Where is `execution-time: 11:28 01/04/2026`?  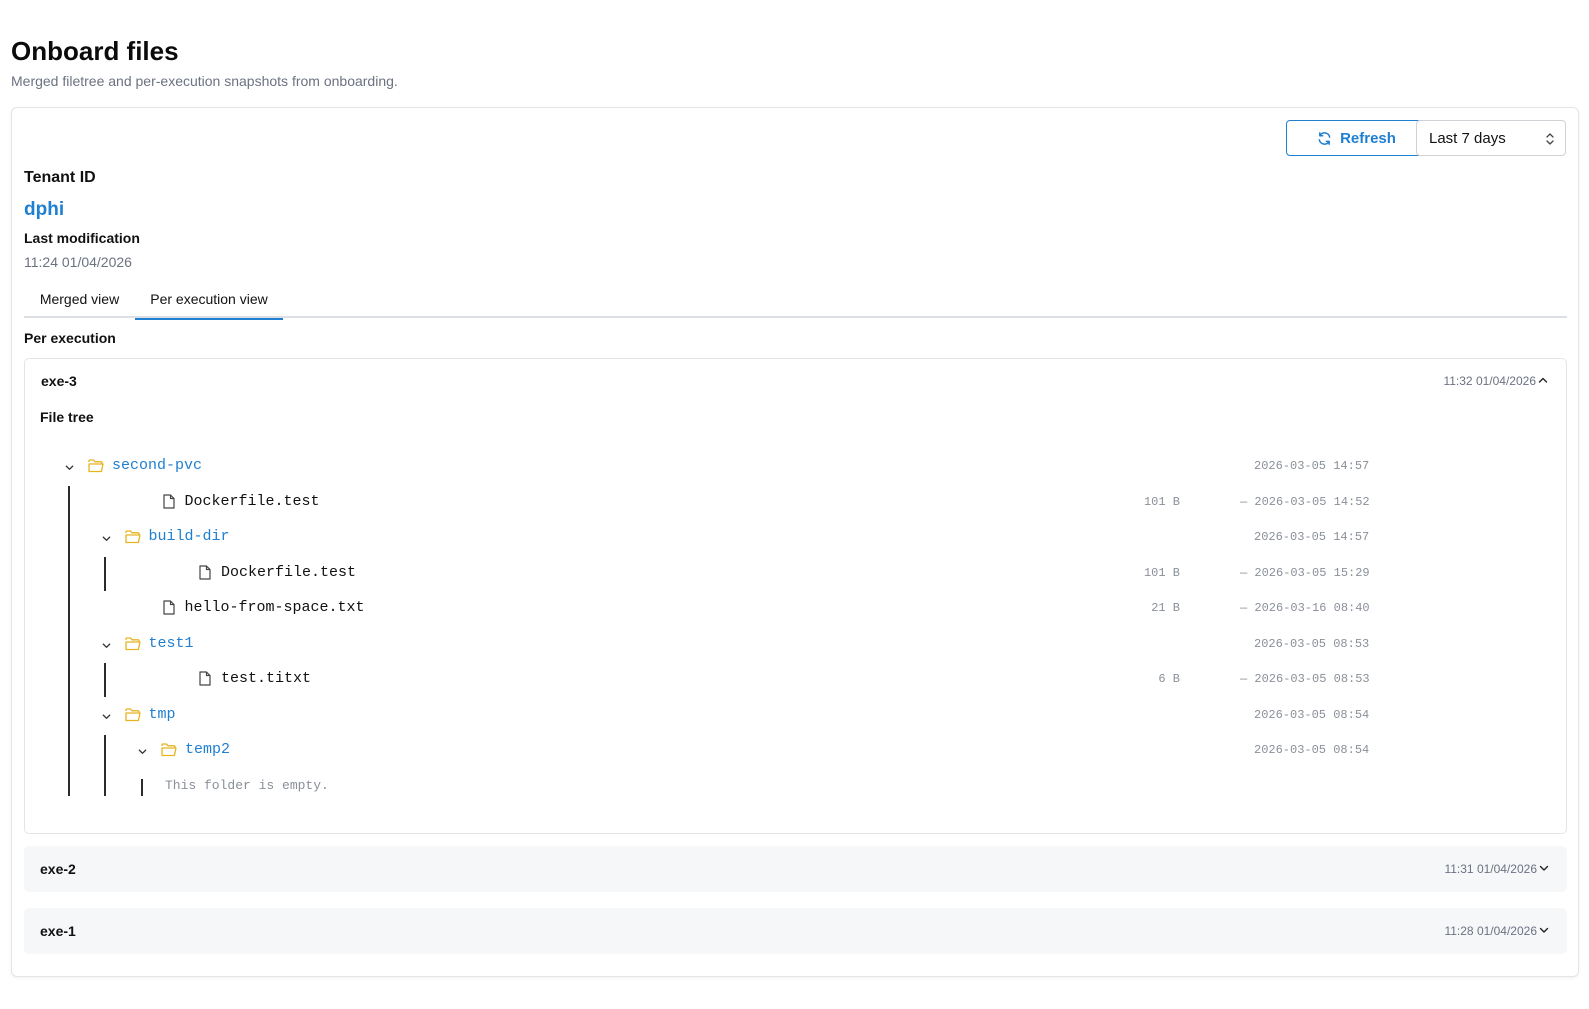
execution-time: 11:28 01/04/2026 is located at coordinates (1490, 931).